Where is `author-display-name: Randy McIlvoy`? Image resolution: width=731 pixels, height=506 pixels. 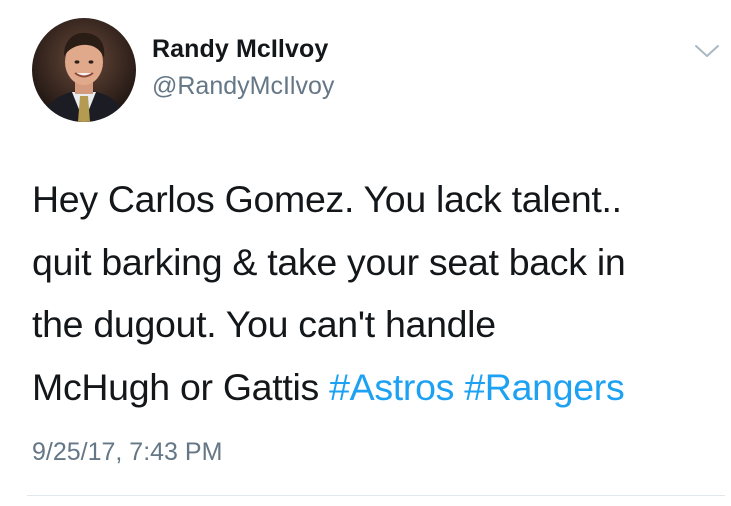 author-display-name: Randy McIlvoy is located at coordinates (240, 49).